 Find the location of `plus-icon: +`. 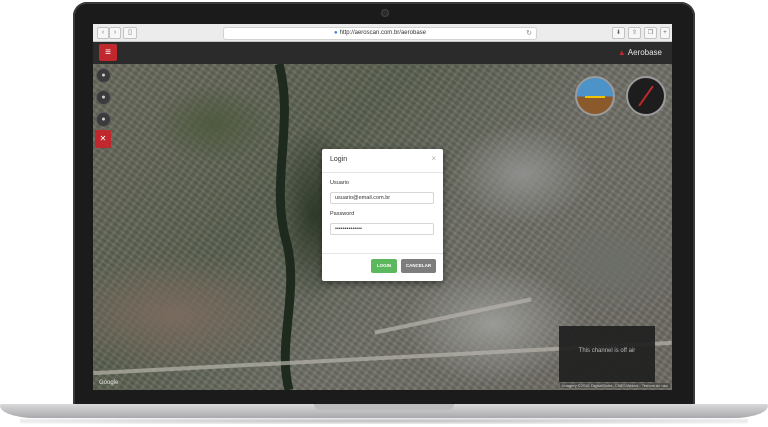

plus-icon: + is located at coordinates (665, 33).